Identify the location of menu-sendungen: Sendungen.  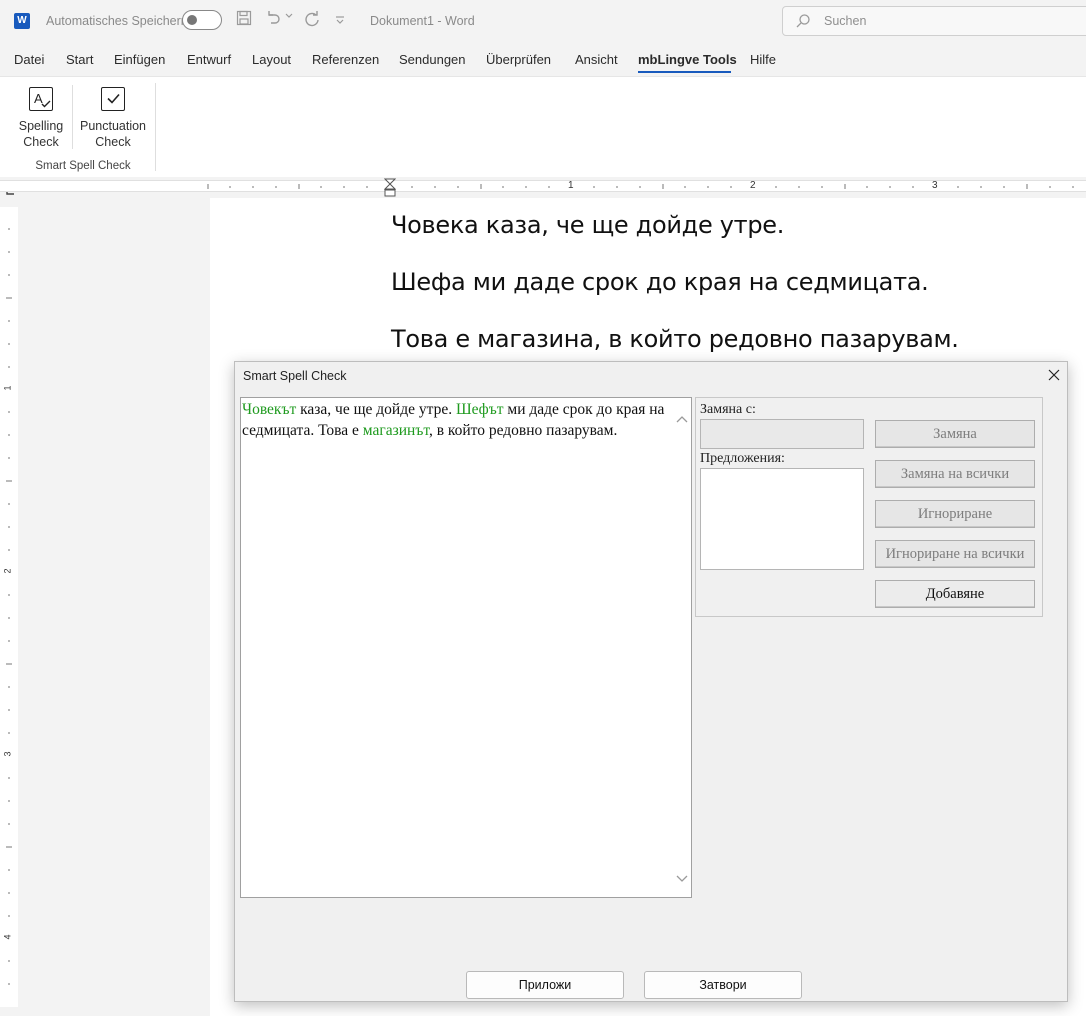
(432, 59).